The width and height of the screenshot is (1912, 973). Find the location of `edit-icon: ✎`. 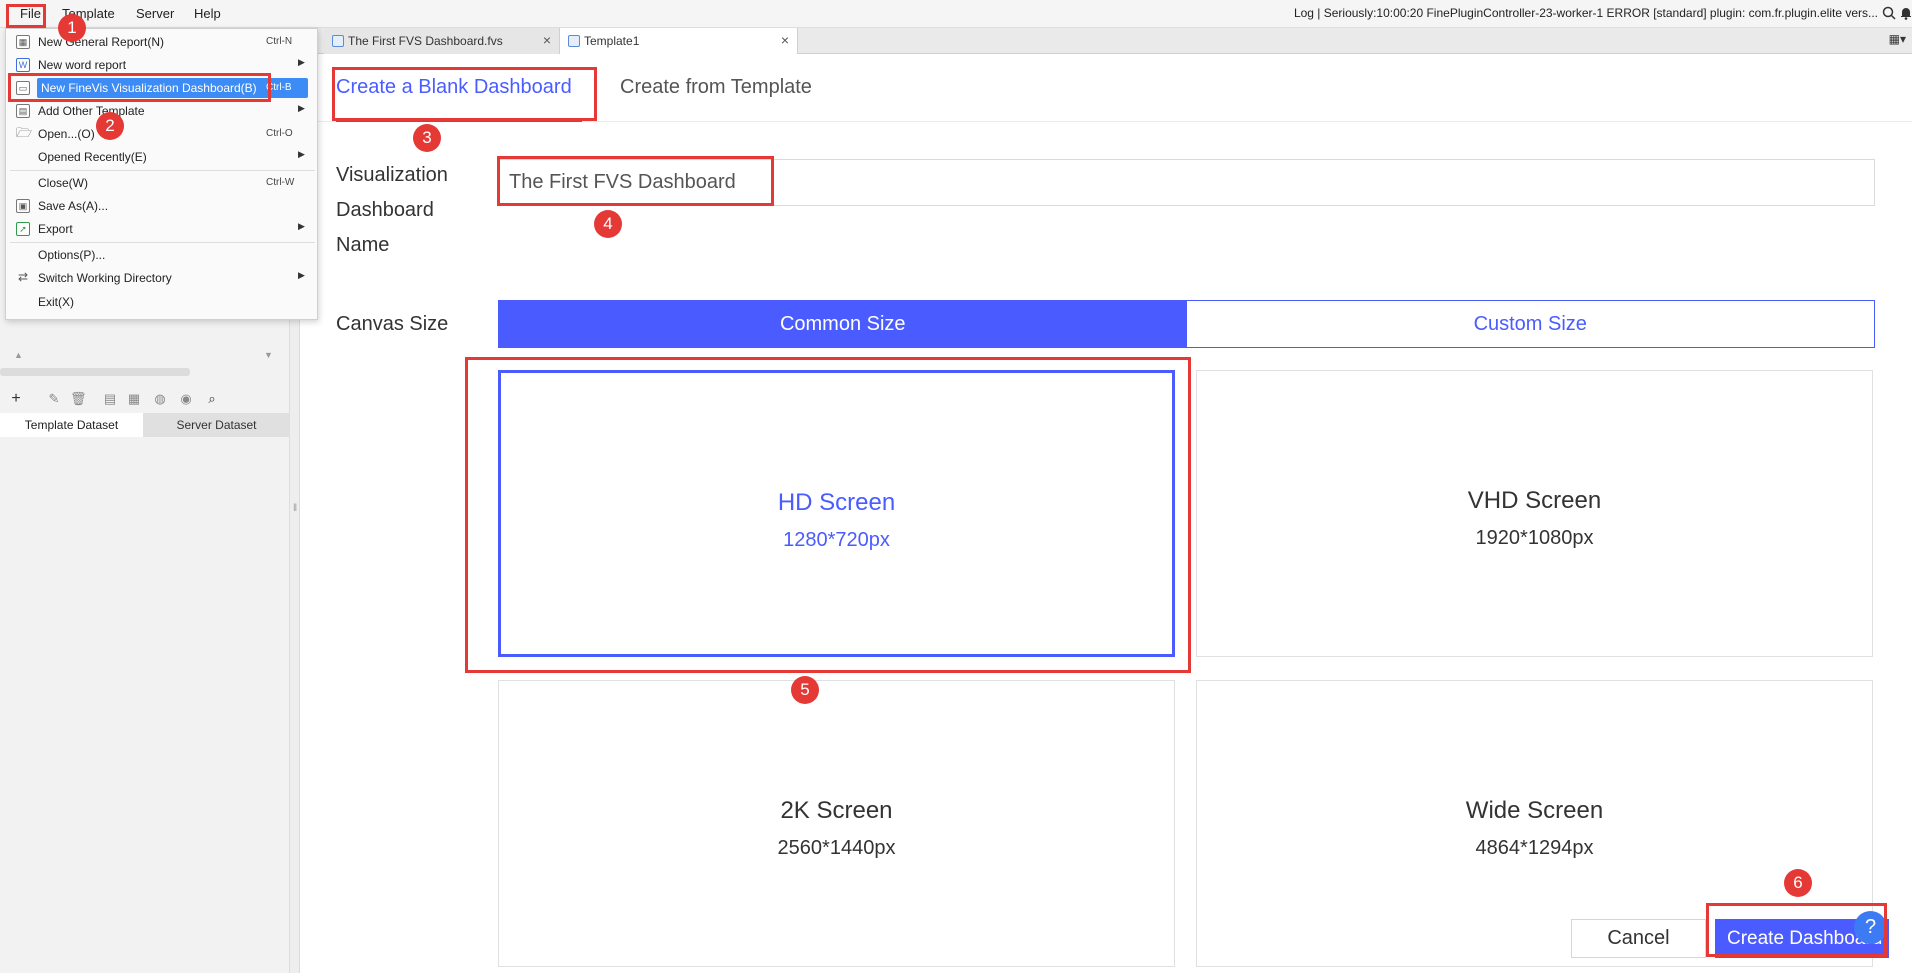

edit-icon: ✎ is located at coordinates (54, 399).